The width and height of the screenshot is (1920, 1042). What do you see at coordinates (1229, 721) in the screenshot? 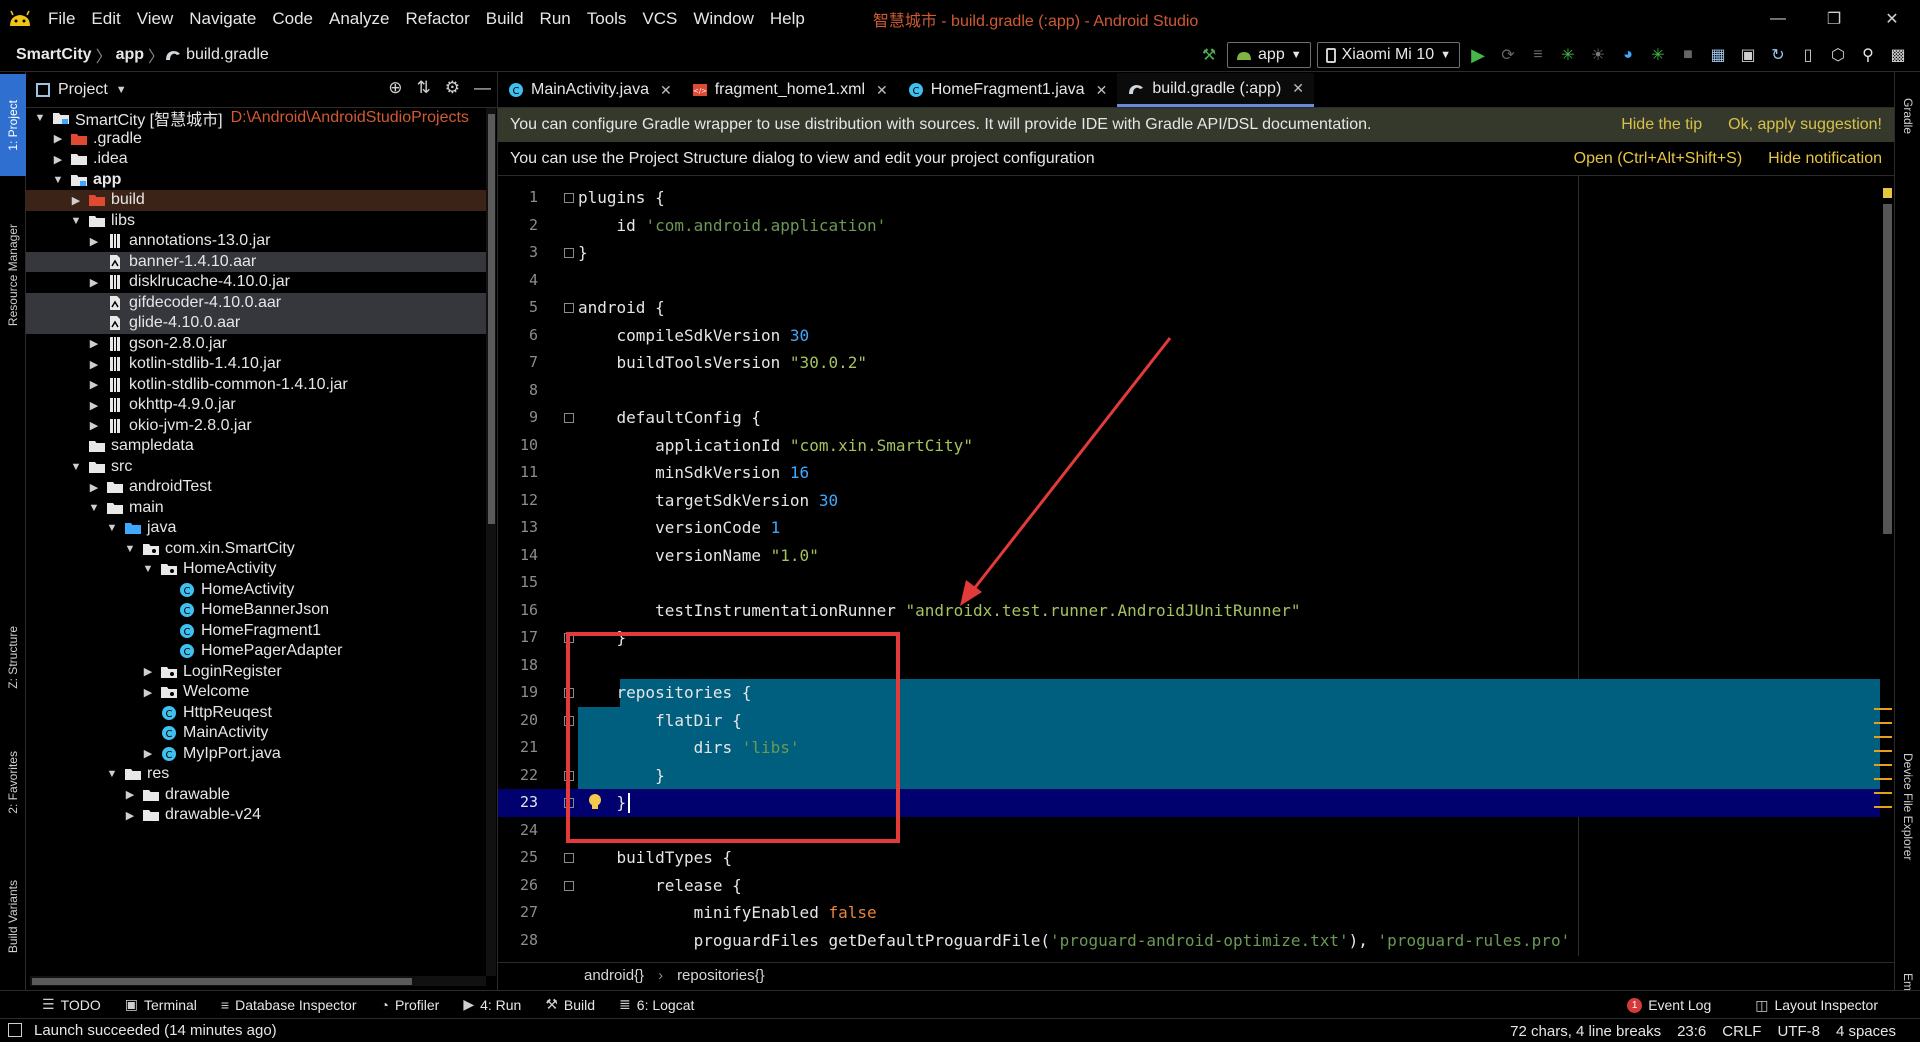
I see `code-line: flatDir {` at bounding box center [1229, 721].